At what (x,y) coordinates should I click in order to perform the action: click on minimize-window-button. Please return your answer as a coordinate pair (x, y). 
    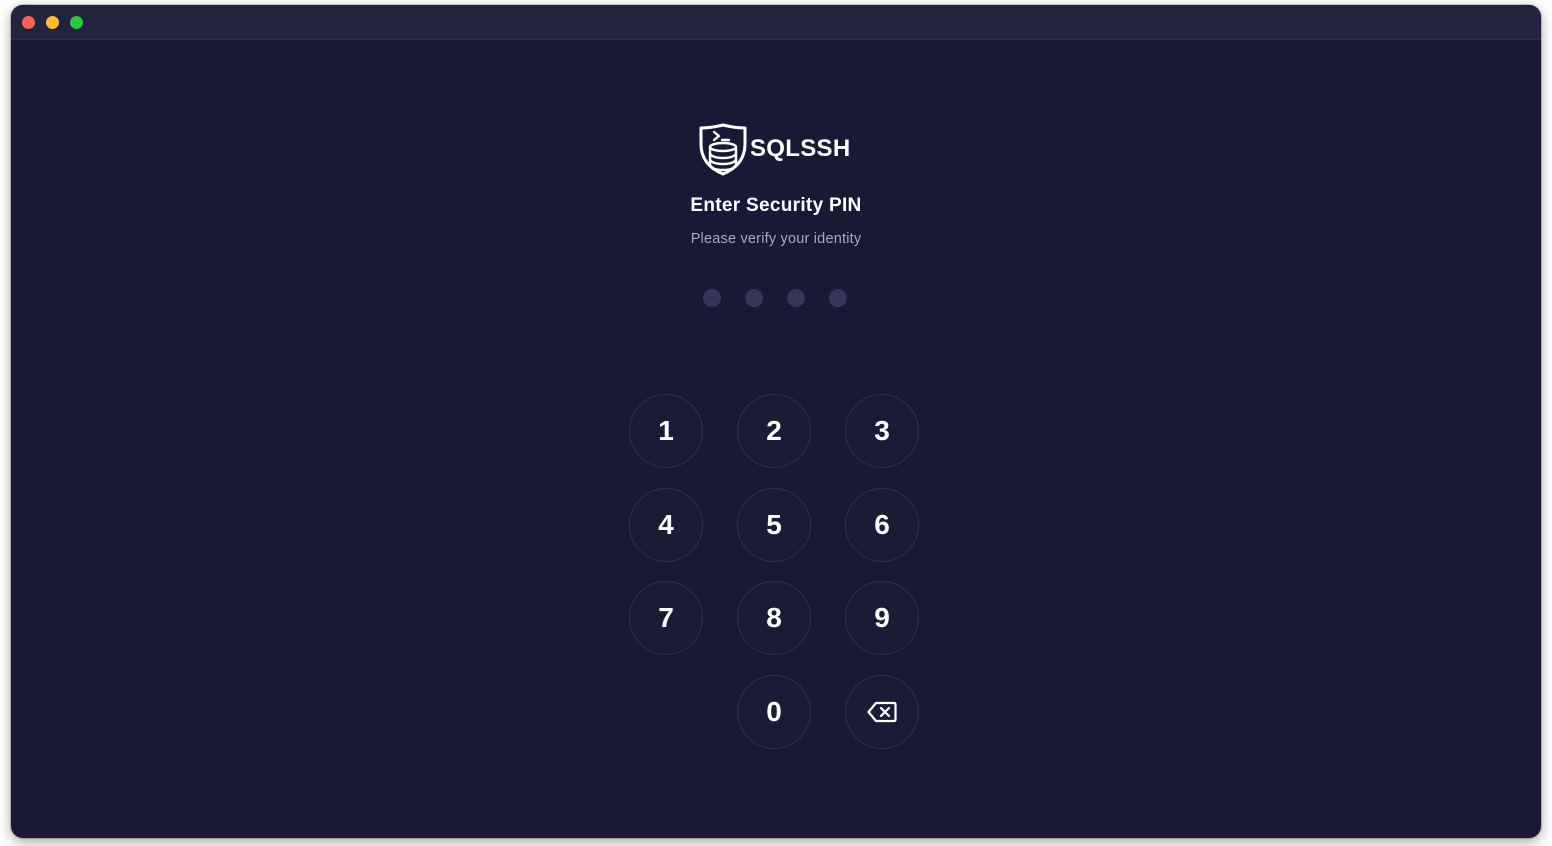
    Looking at the image, I should click on (52, 22).